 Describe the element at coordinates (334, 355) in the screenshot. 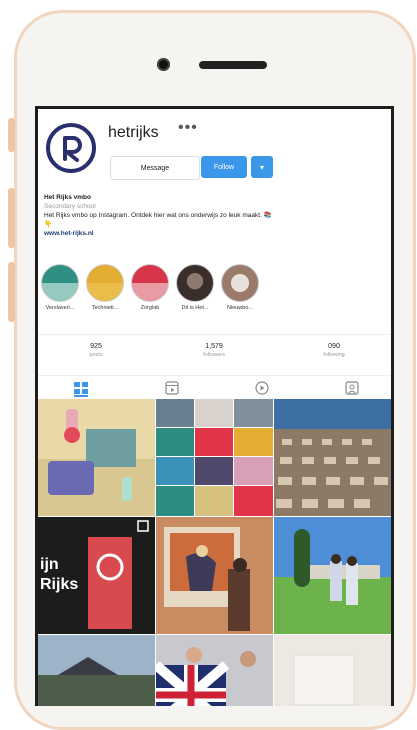

I see `following-label: following` at that location.